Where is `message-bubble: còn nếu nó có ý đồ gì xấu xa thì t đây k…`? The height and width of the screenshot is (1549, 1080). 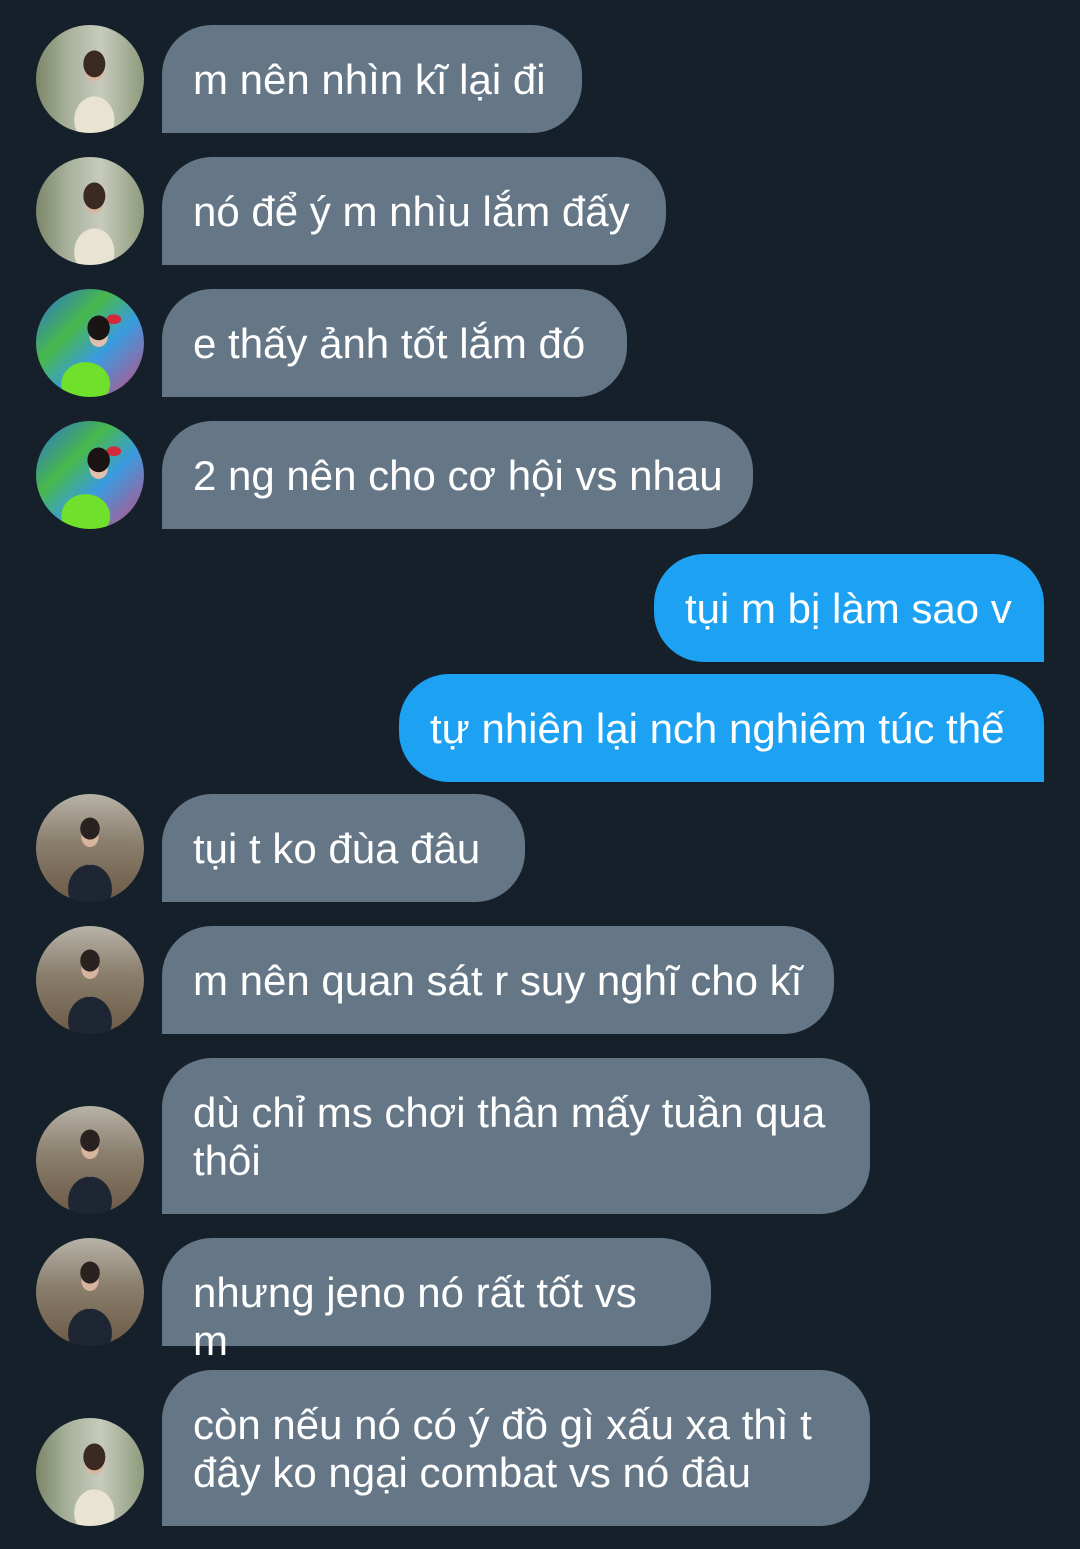 message-bubble: còn nếu nó có ý đồ gì xấu xa thì t đây k… is located at coordinates (516, 1448).